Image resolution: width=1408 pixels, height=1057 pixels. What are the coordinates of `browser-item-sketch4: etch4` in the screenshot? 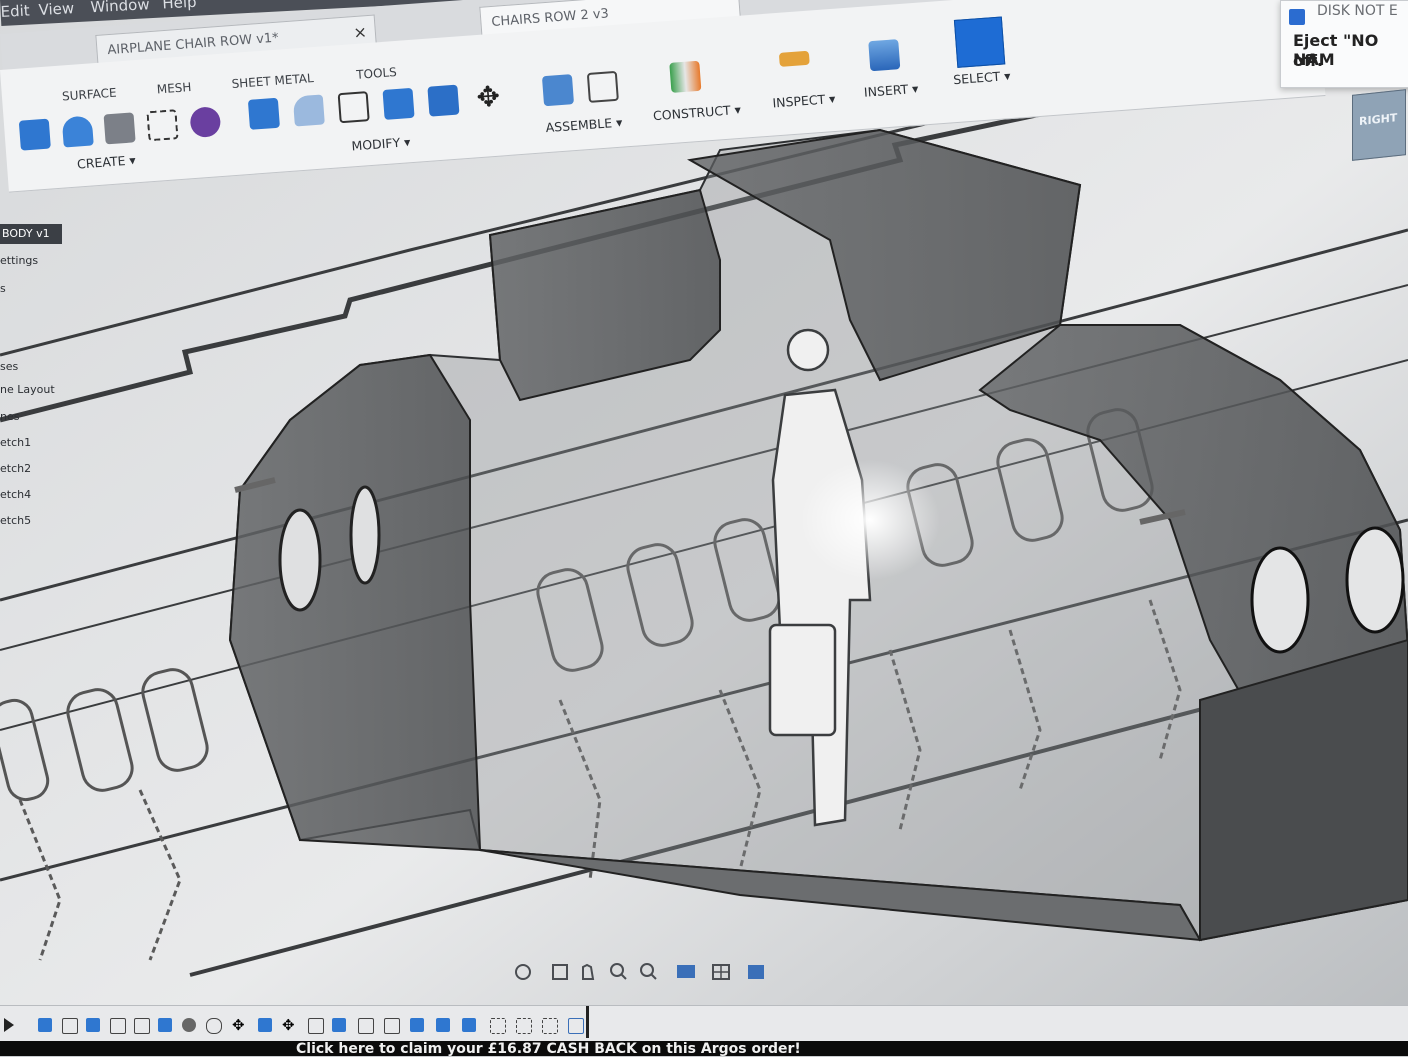 It's located at (15, 494).